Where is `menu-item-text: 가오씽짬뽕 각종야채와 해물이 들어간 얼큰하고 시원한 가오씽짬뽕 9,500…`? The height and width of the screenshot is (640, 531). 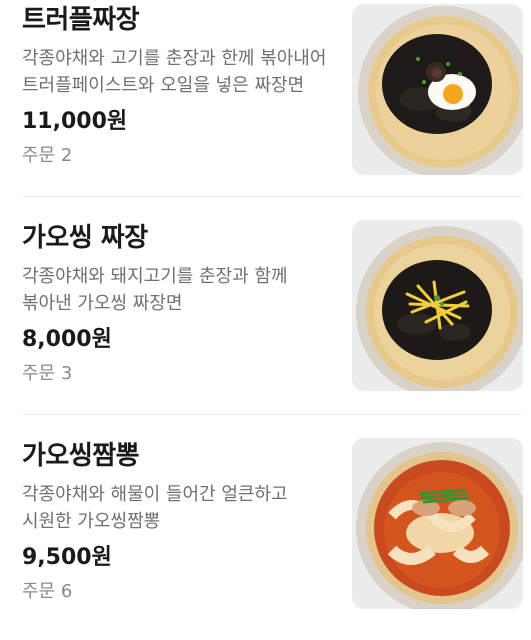 menu-item-text: 가오씽짬뽕 각종야채와 해물이 들어간 얼큰하고 시원한 가오씽짬뽕 9,500… is located at coordinates (177, 522).